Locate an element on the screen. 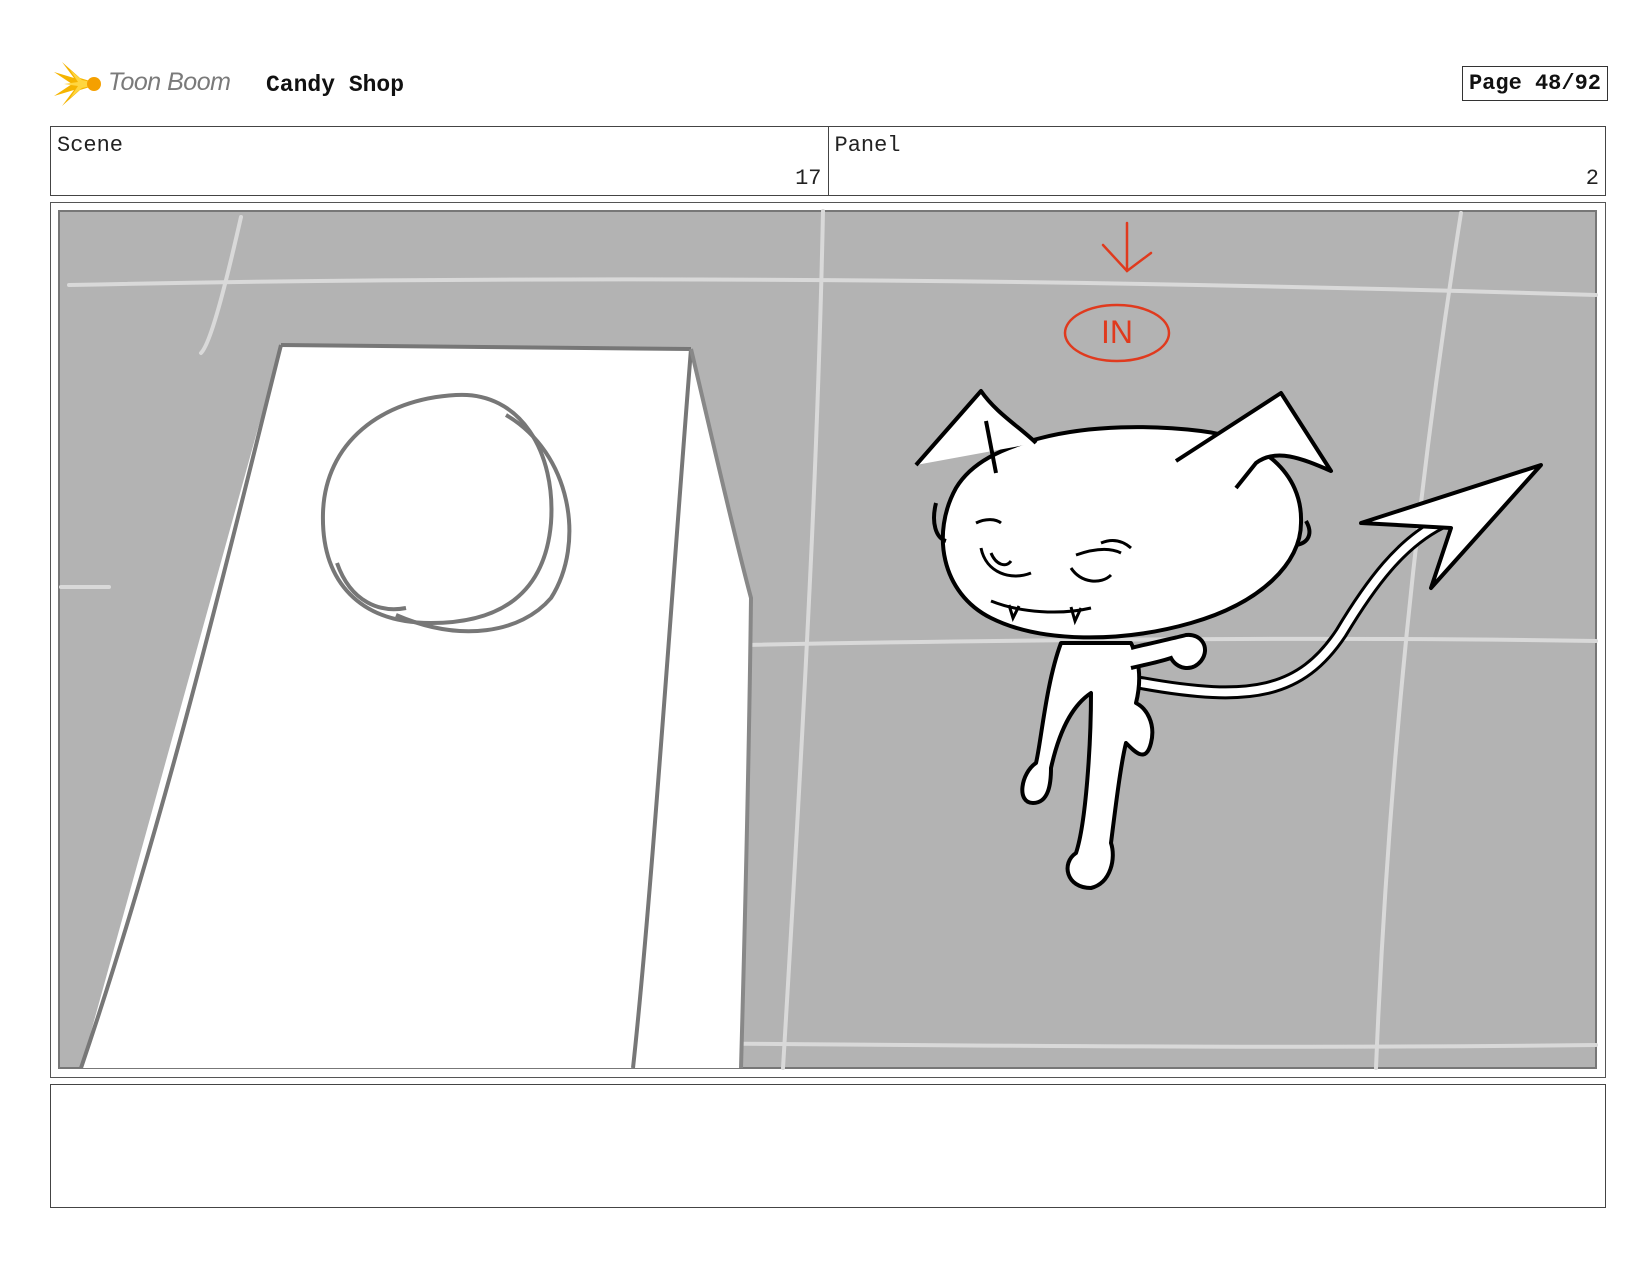  page-number-badge: Page 48/92 is located at coordinates (1534, 83).